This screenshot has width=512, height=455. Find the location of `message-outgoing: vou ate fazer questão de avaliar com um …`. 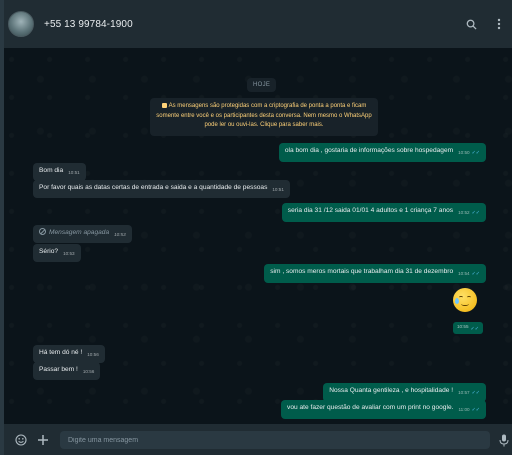

message-outgoing: vou ate fazer questão de avaliar com um … is located at coordinates (383, 409).